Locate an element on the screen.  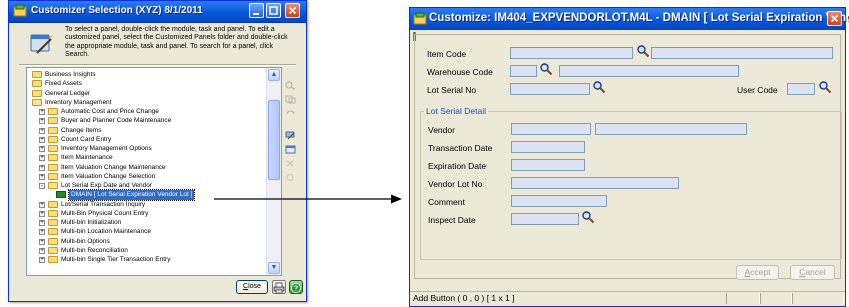
scroll-down-button: ▼ is located at coordinates (274, 268).